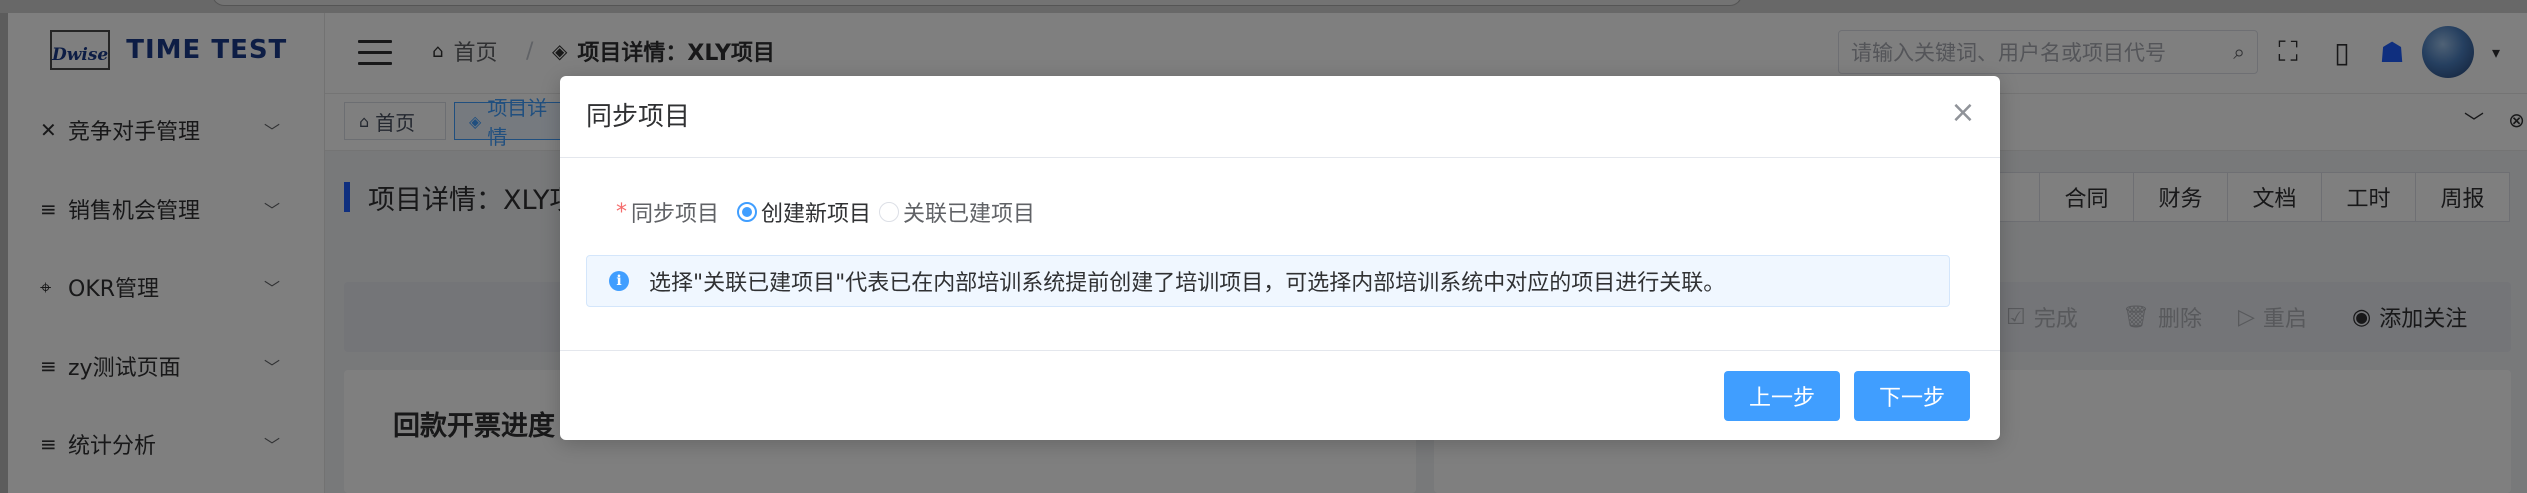 The image size is (2527, 493). Describe the element at coordinates (638, 117) in the screenshot. I see `dialog-title: 同步项目` at that location.